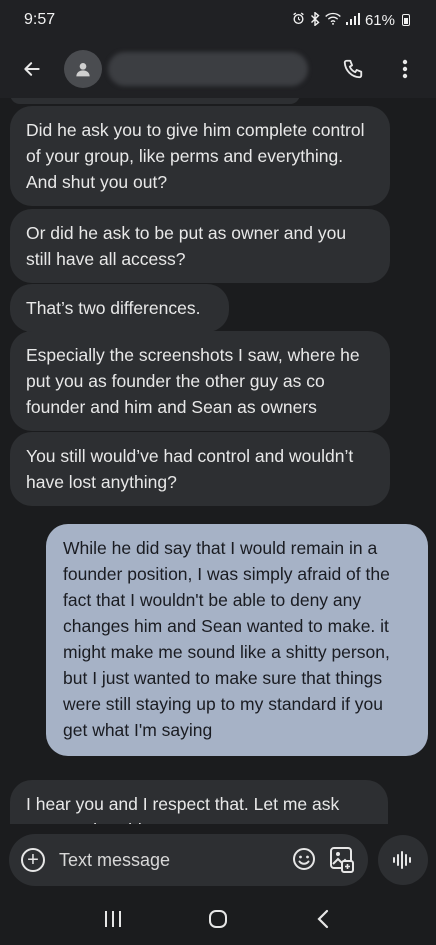 Image resolution: width=436 pixels, height=945 pixels. I want to click on plus-icon: +, so click(33, 860).